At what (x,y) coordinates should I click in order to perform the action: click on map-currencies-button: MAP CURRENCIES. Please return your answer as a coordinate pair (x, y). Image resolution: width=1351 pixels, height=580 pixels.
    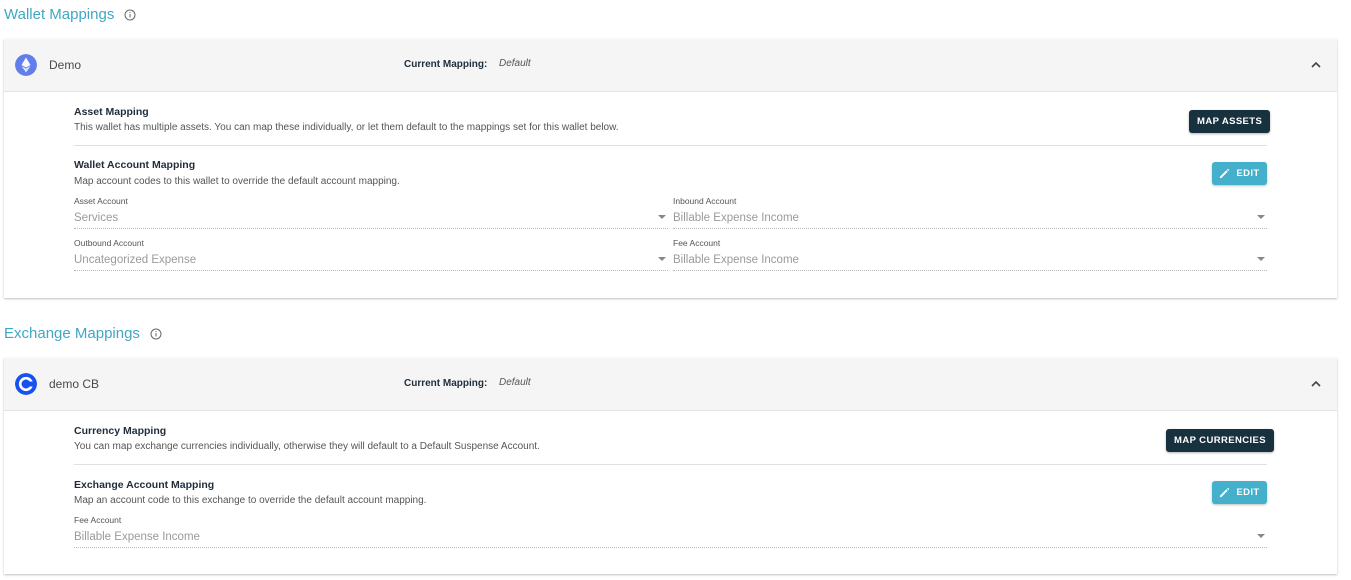
    Looking at the image, I should click on (1220, 440).